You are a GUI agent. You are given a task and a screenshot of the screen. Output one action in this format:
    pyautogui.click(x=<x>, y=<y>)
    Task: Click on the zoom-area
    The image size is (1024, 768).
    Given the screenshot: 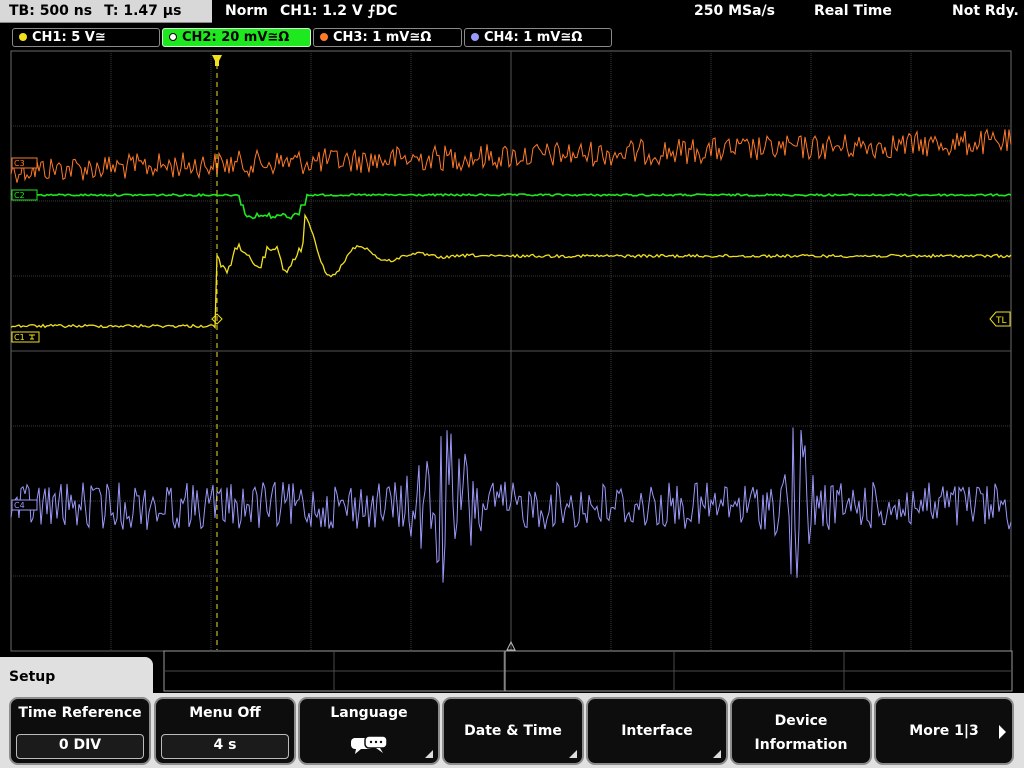 What is the action you would take?
    pyautogui.click(x=588, y=671)
    